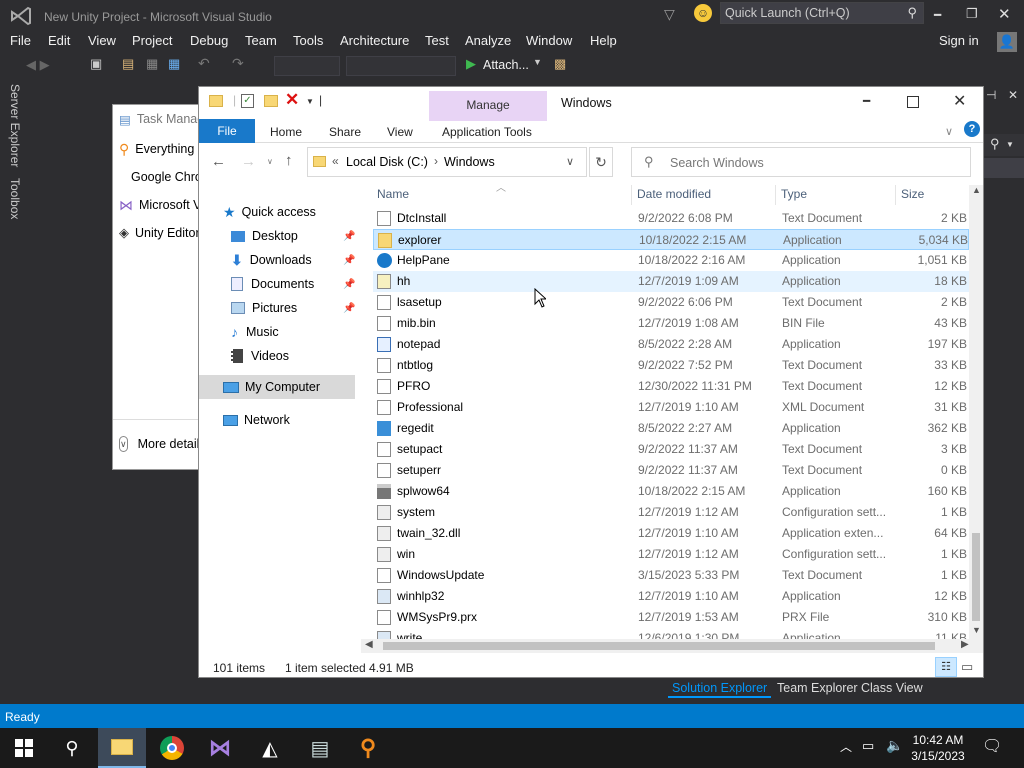 This screenshot has height=768, width=1024. What do you see at coordinates (972, 14) in the screenshot?
I see `restore-icon: ❐` at bounding box center [972, 14].